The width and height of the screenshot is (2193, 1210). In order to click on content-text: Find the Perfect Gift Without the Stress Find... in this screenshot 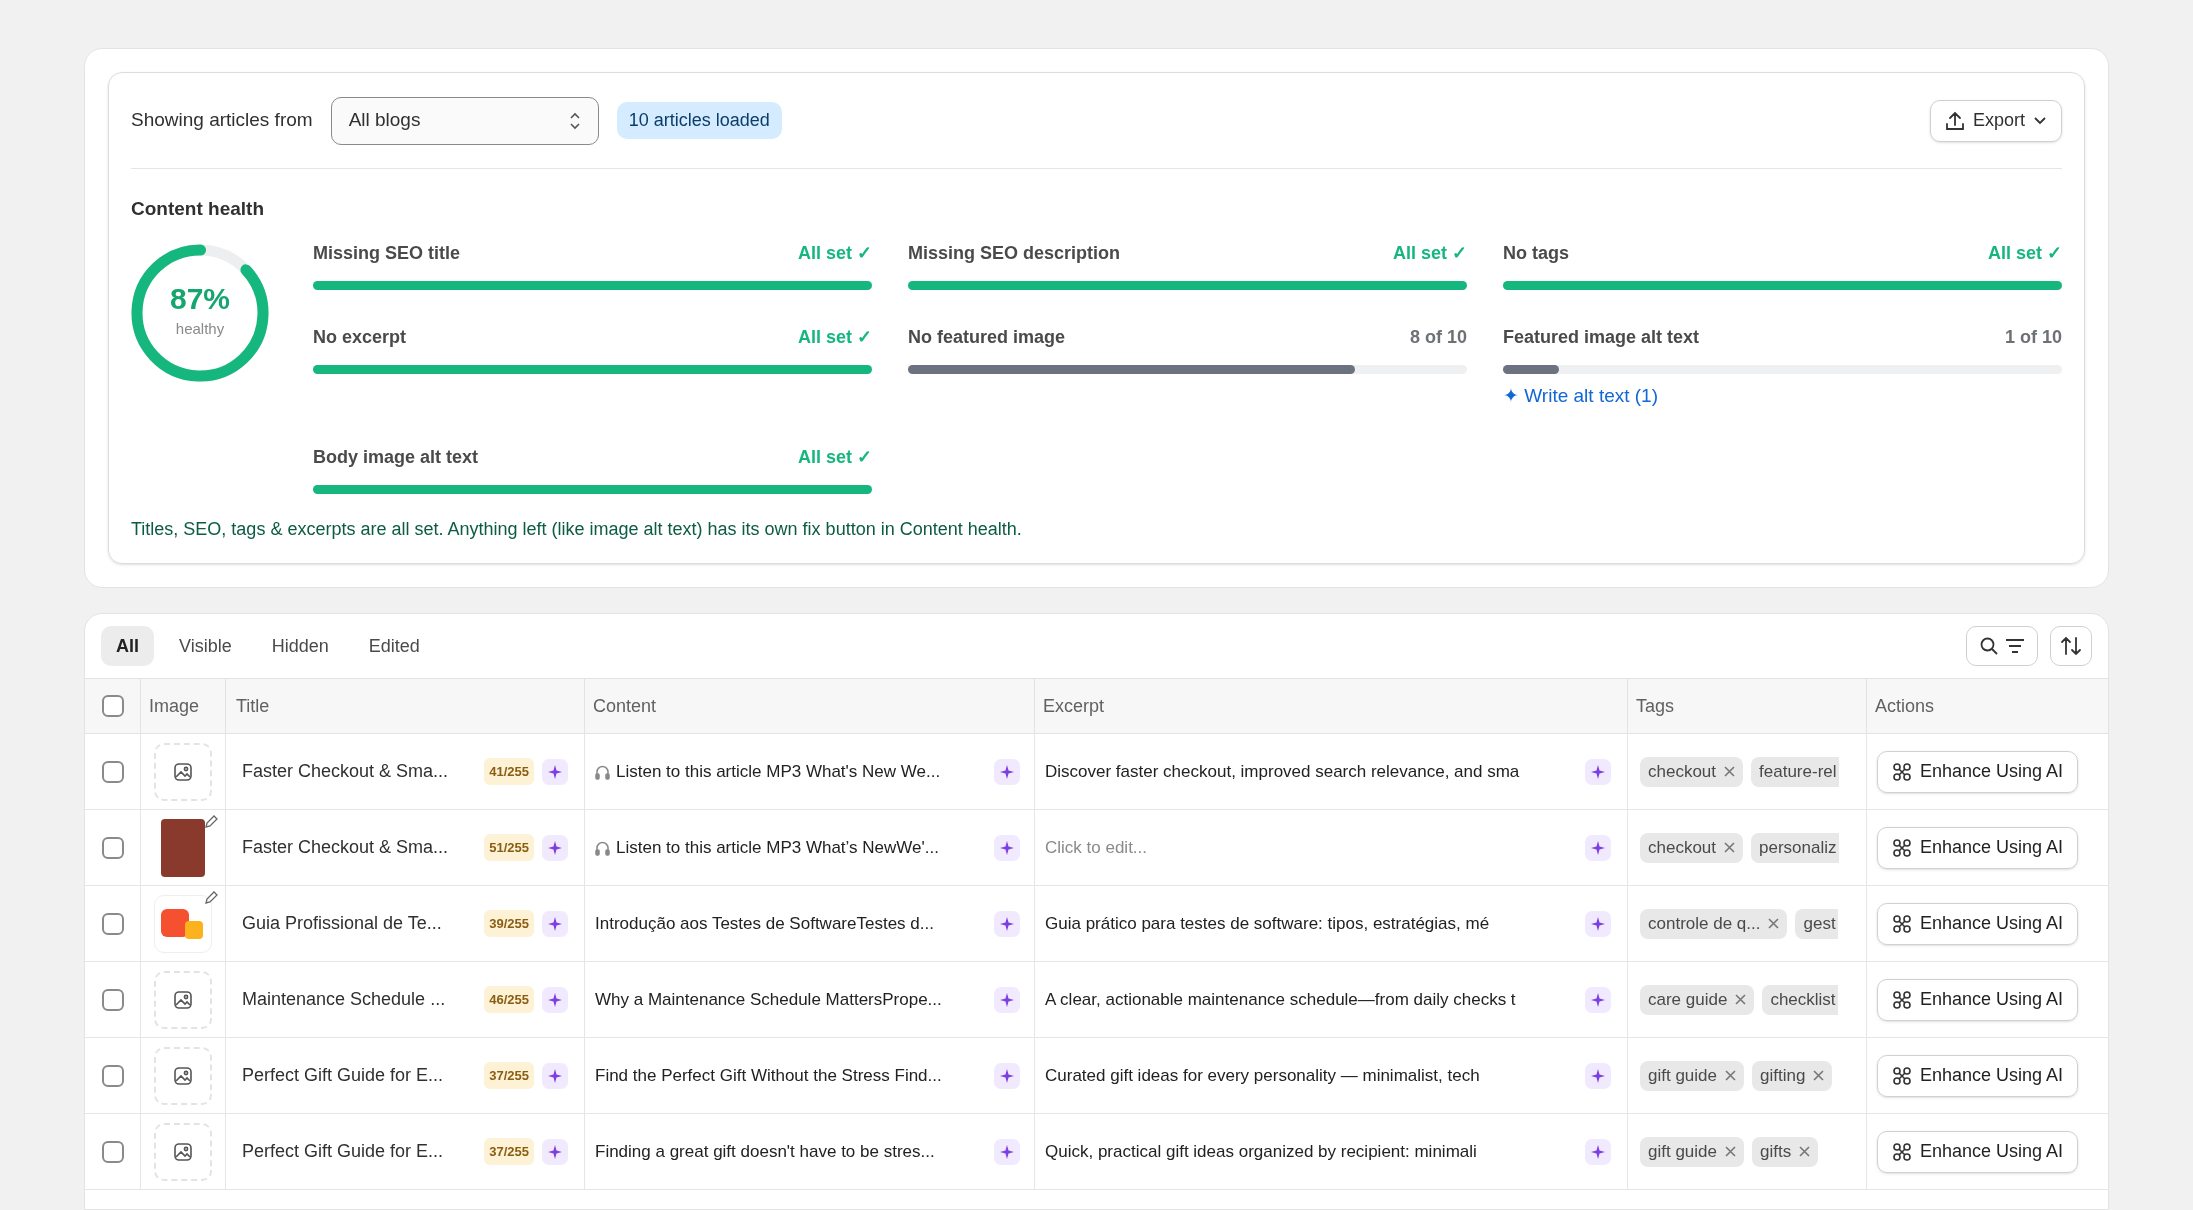, I will do `click(791, 1075)`.